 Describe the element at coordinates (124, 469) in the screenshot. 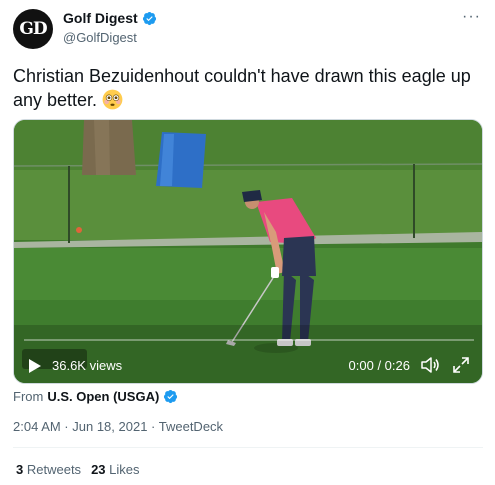

I see `likes-label: Likes` at that location.